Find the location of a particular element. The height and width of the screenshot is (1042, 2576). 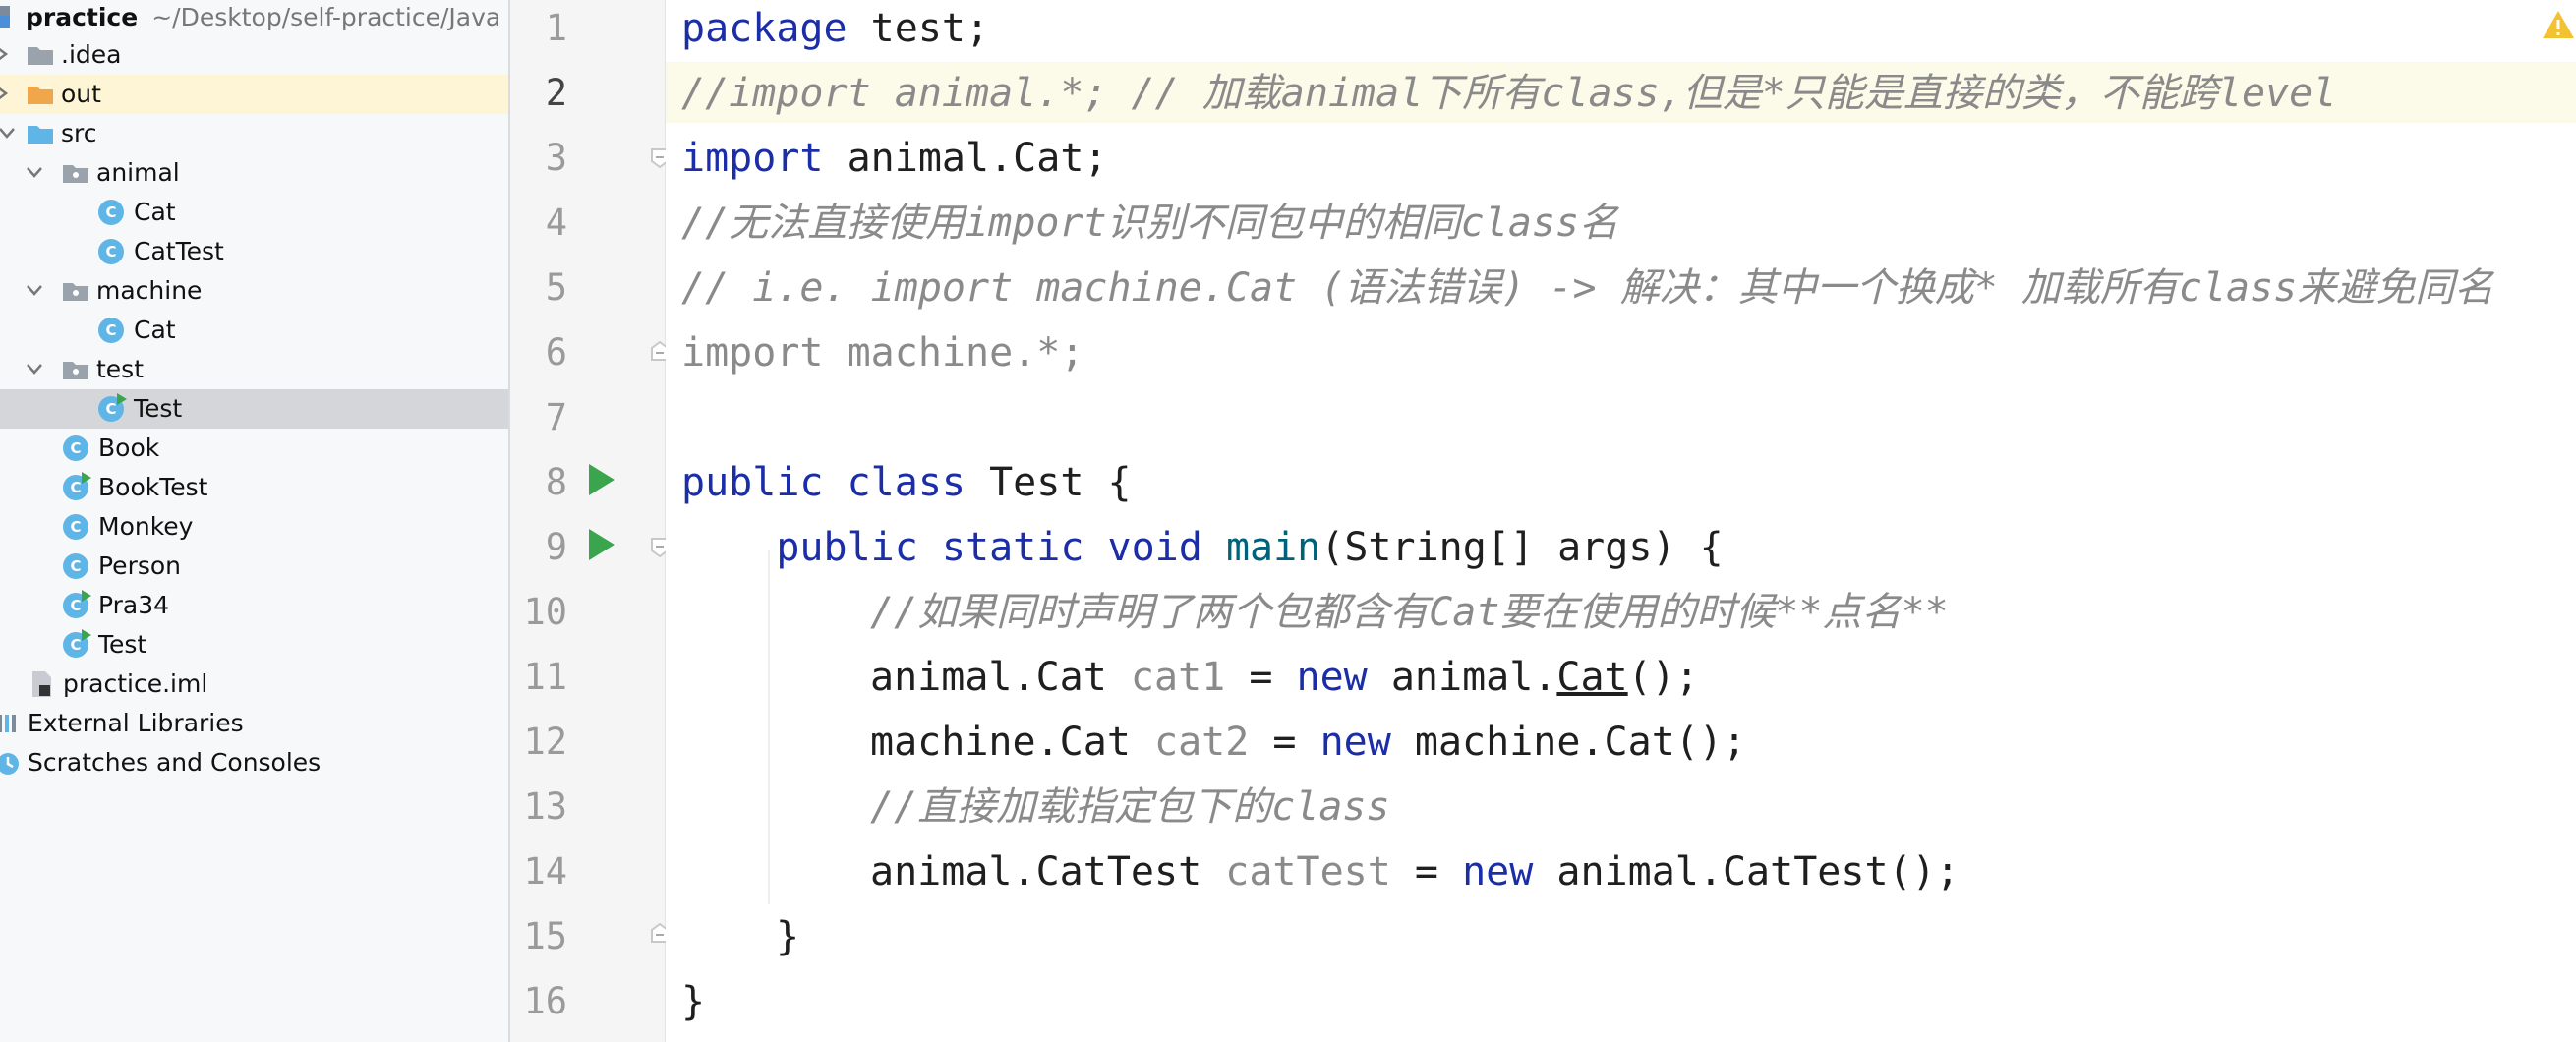

tree-item-label: Test is located at coordinates (122, 644).